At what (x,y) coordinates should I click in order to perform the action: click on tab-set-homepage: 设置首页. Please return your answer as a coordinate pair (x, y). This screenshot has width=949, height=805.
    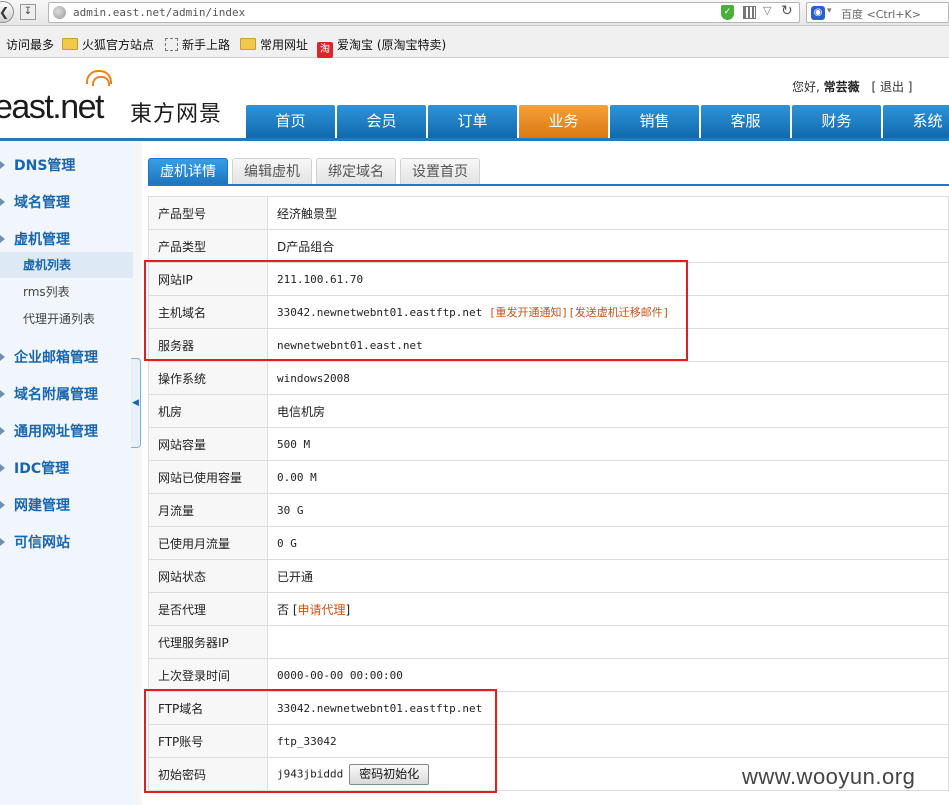
    Looking at the image, I should click on (440, 171).